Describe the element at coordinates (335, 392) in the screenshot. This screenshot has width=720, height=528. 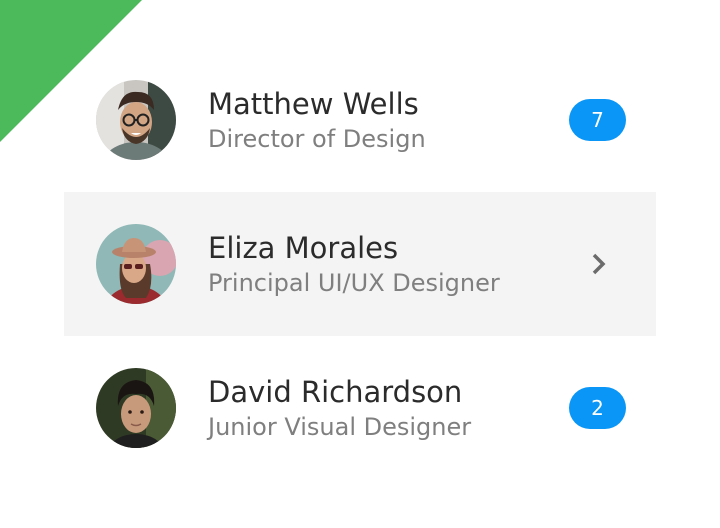
I see `contact-name: David Richardson` at that location.